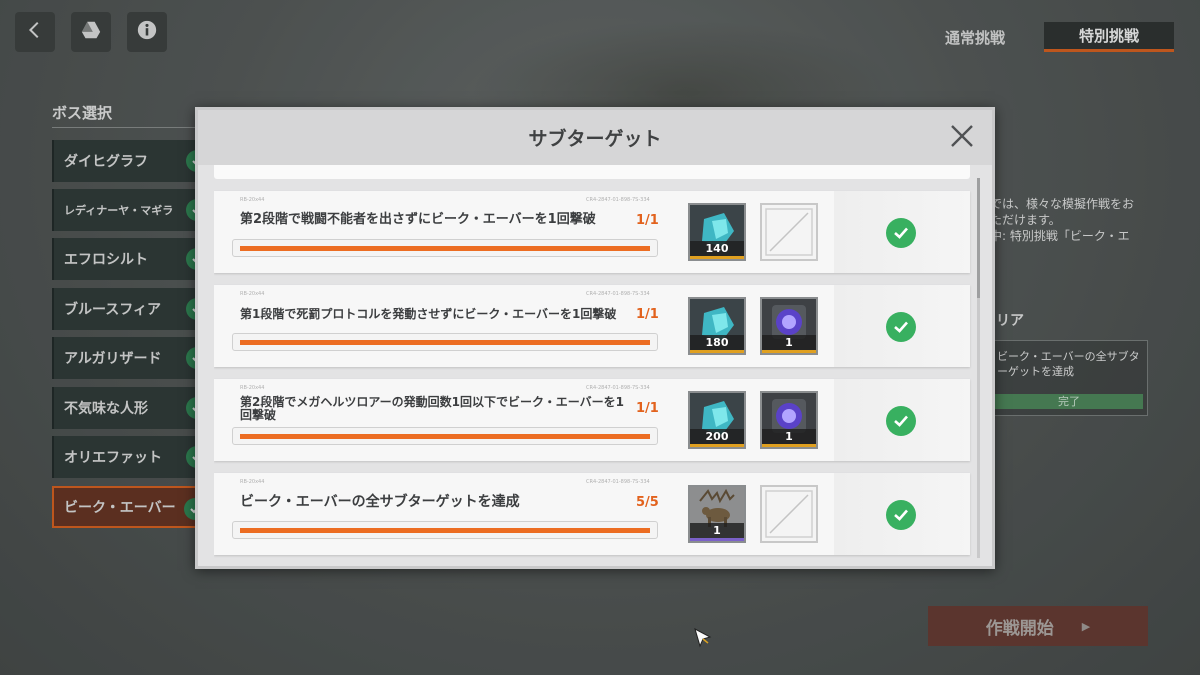 This screenshot has width=1200, height=675. Describe the element at coordinates (717, 344) in the screenshot. I see `reward-quantity: 180` at that location.